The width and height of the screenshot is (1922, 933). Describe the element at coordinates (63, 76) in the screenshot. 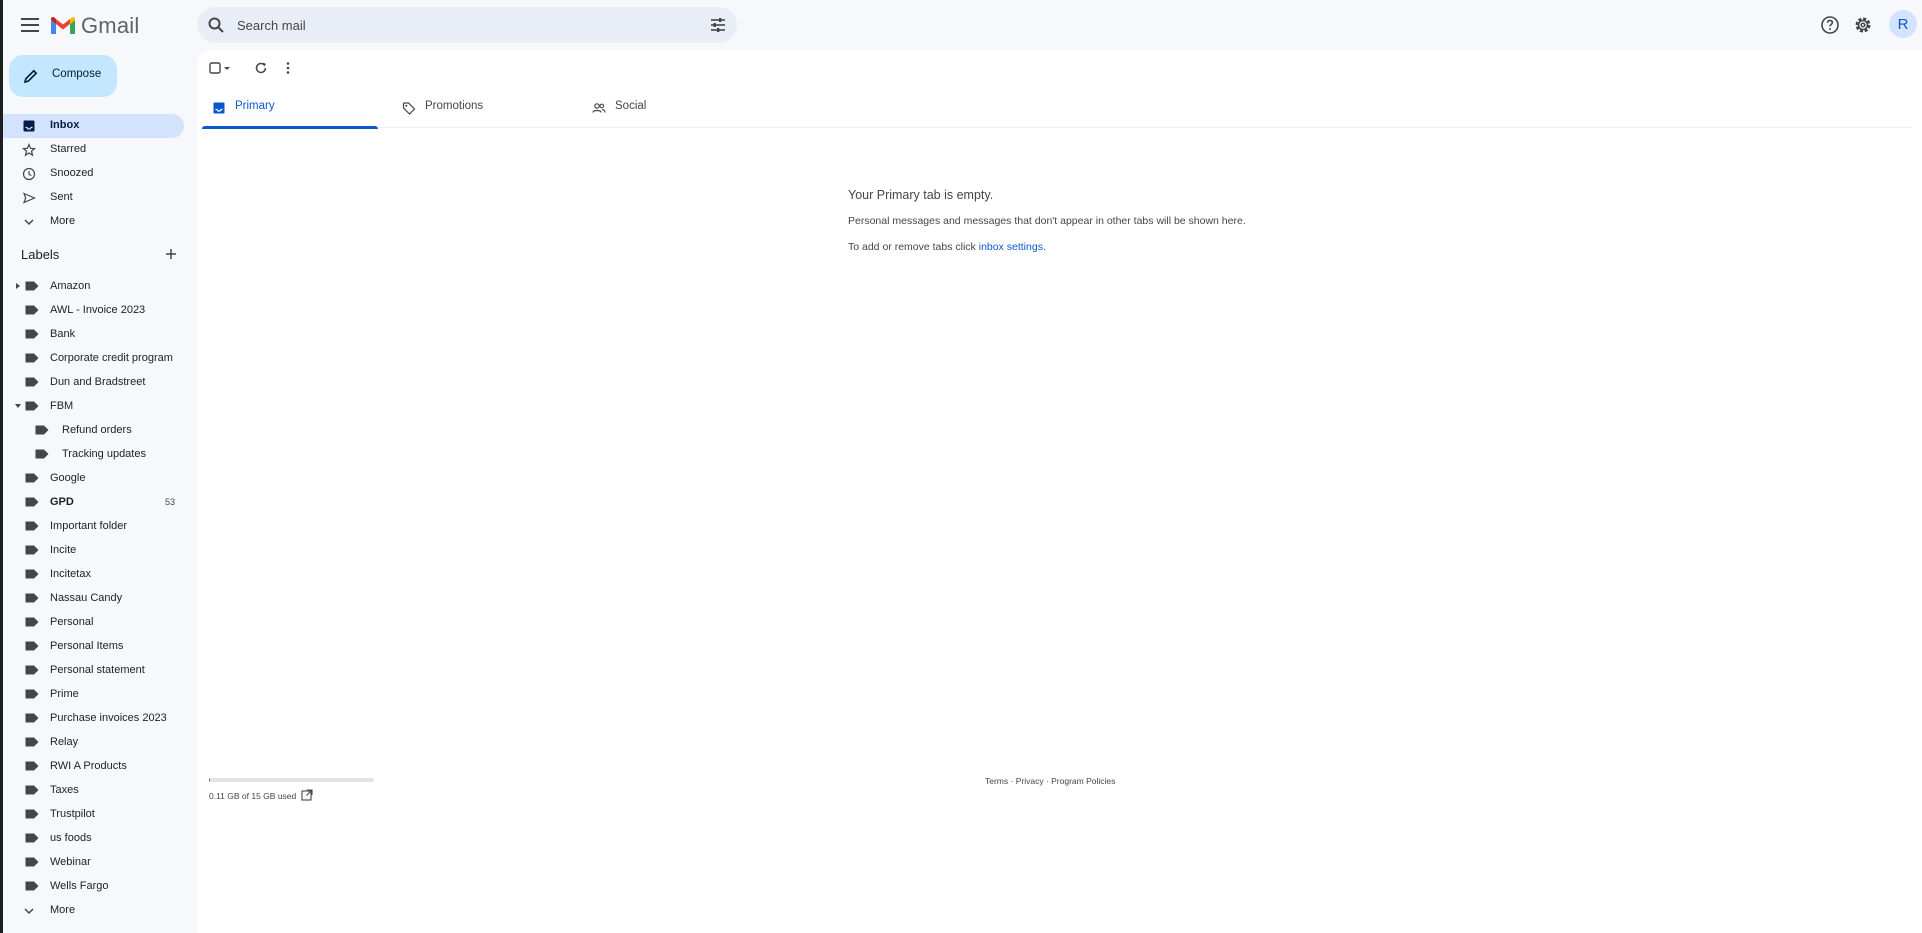

I see `compose-button: Compose` at that location.